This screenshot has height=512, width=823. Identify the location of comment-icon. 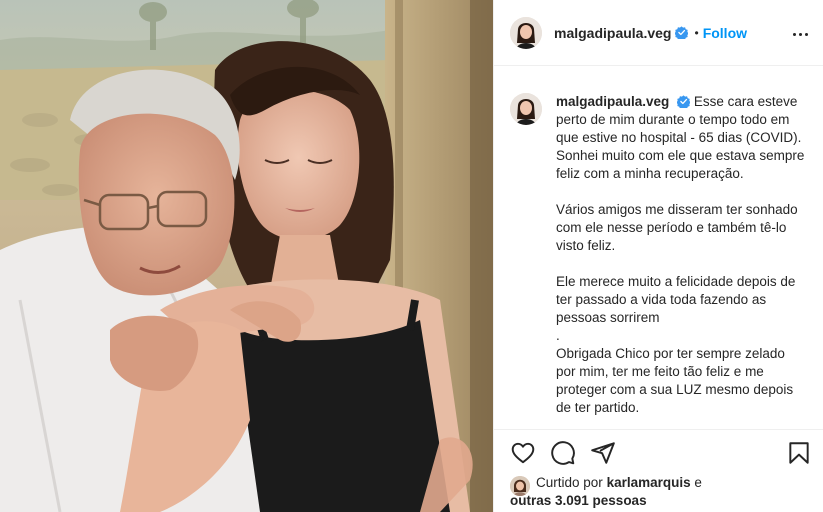
(563, 453).